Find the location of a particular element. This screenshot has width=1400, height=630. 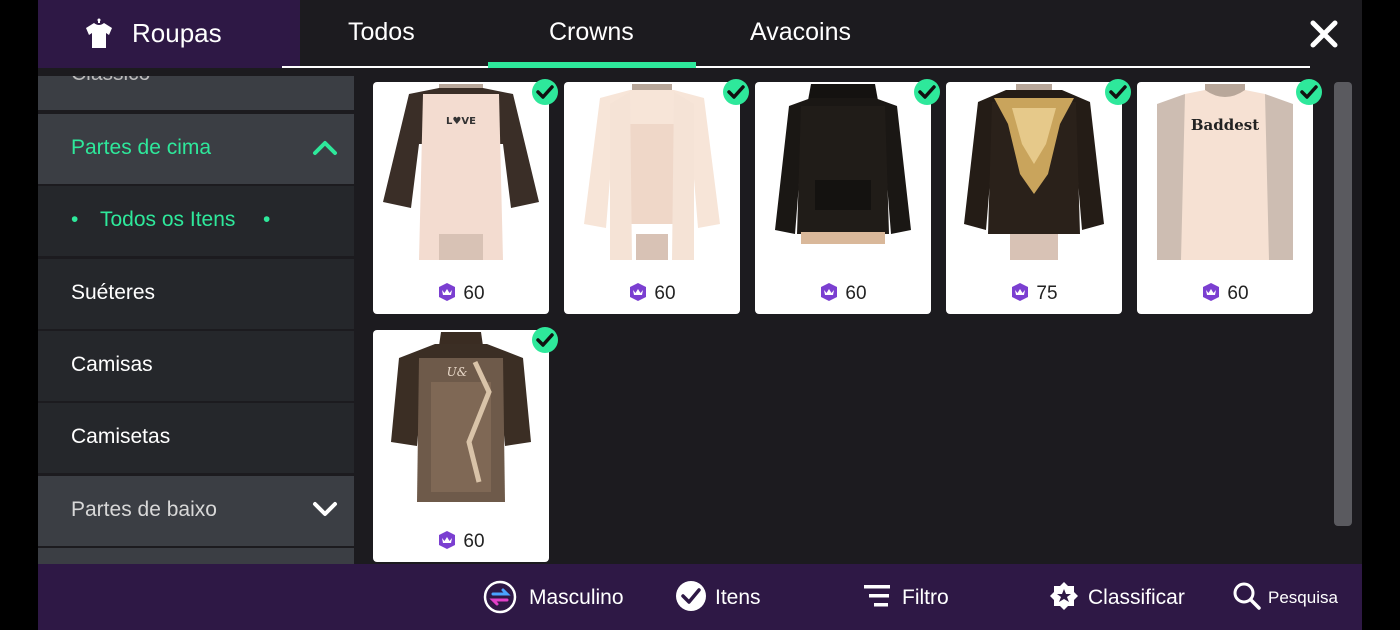

sidebar-item-label: Partes de baixo is located at coordinates (144, 509).